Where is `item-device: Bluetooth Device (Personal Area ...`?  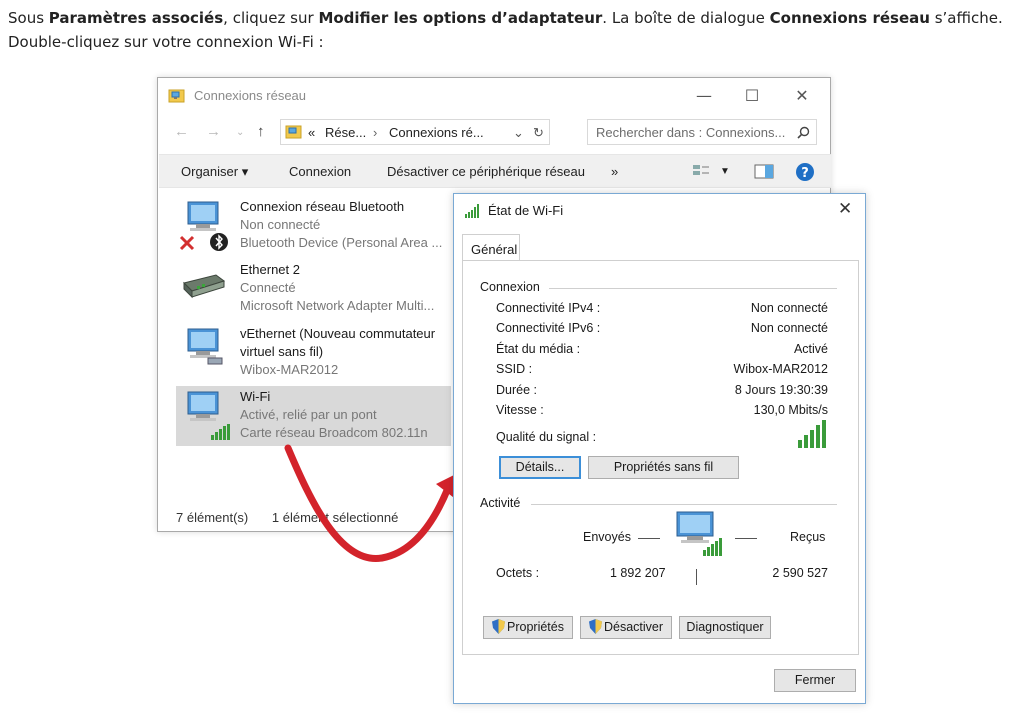
item-device: Bluetooth Device (Personal Area ... is located at coordinates (341, 242).